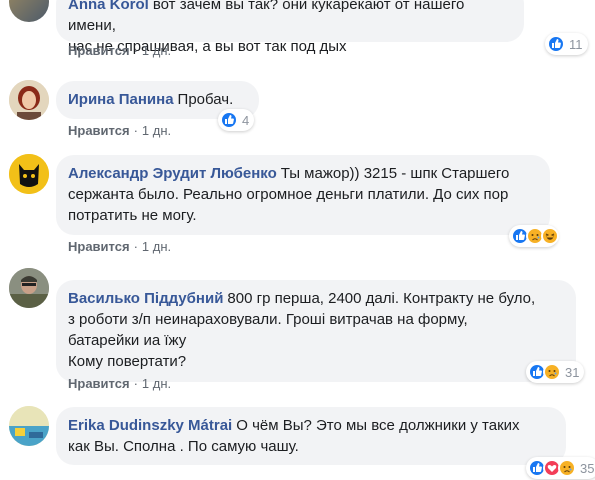 The height and width of the screenshot is (480, 595). What do you see at coordinates (378, 425) in the screenshot?
I see `comment-text: О чём Вы? Это мы все должники у таких` at bounding box center [378, 425].